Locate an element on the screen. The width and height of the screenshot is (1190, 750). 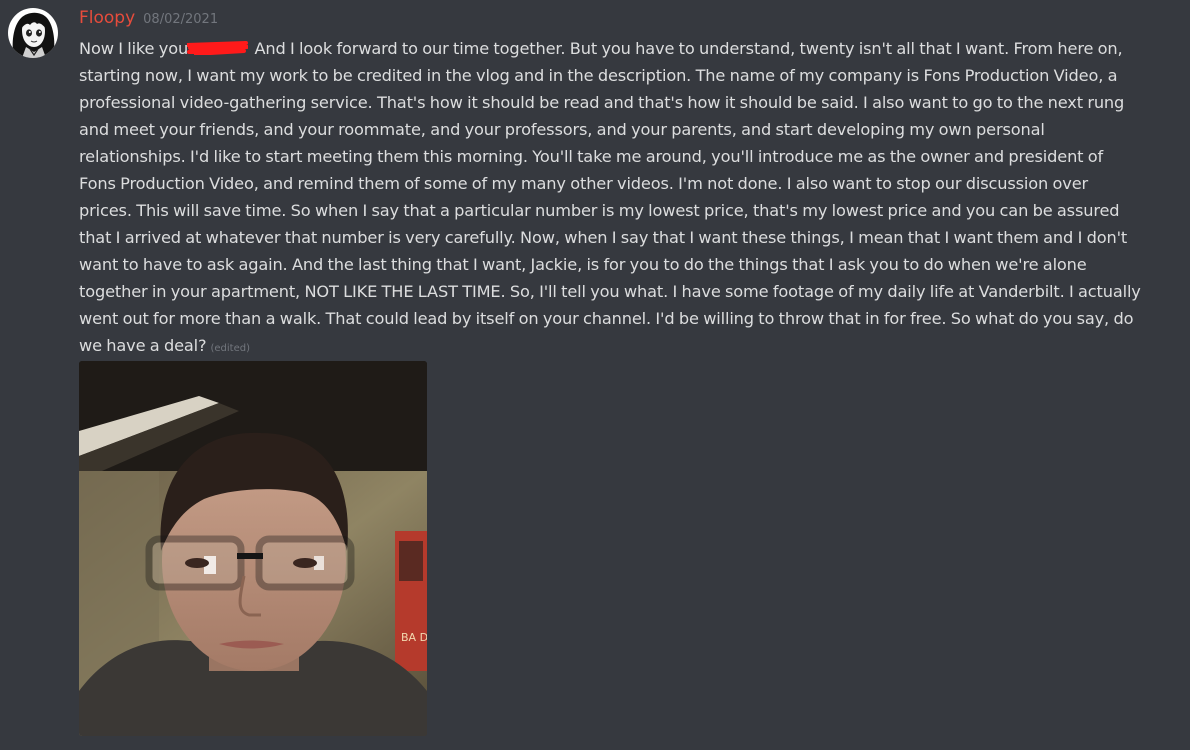
username: Floopy is located at coordinates (107, 18).